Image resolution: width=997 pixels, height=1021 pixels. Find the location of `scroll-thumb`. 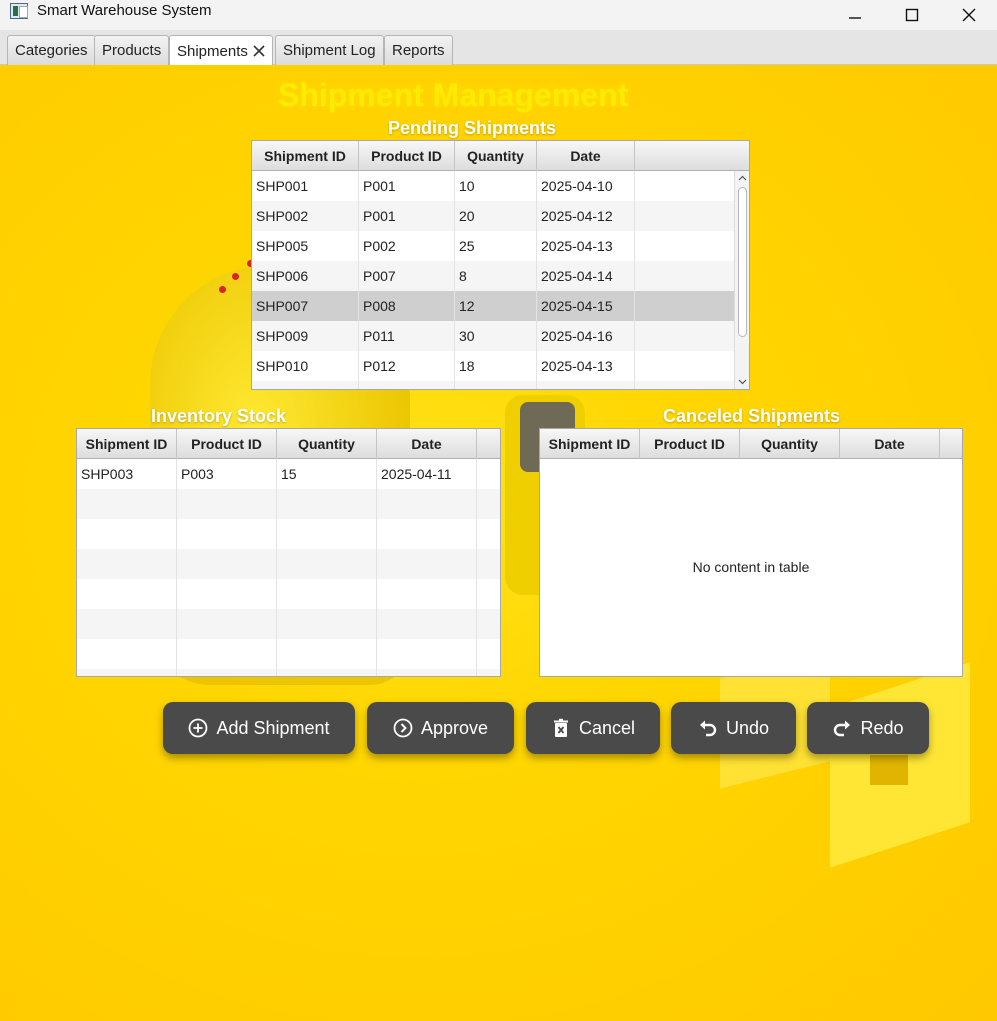

scroll-thumb is located at coordinates (742, 262).